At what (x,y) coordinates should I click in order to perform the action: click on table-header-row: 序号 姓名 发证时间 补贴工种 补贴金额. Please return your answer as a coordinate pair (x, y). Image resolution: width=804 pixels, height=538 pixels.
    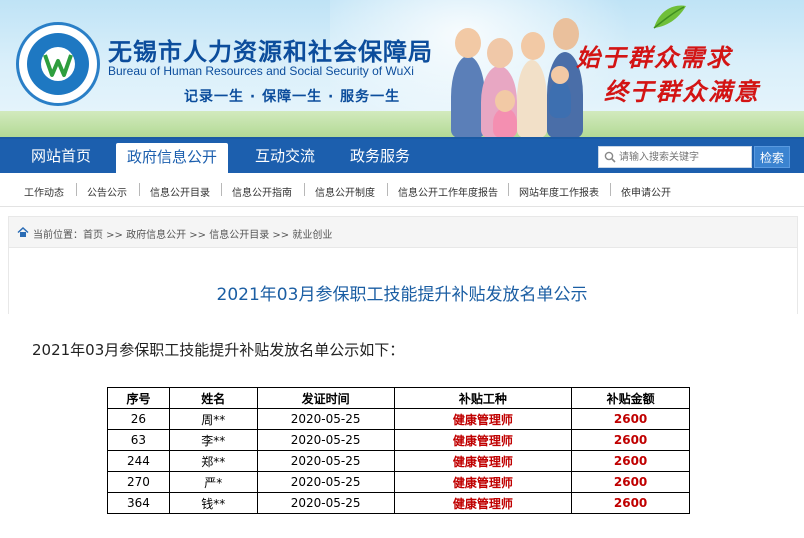
    Looking at the image, I should click on (398, 398).